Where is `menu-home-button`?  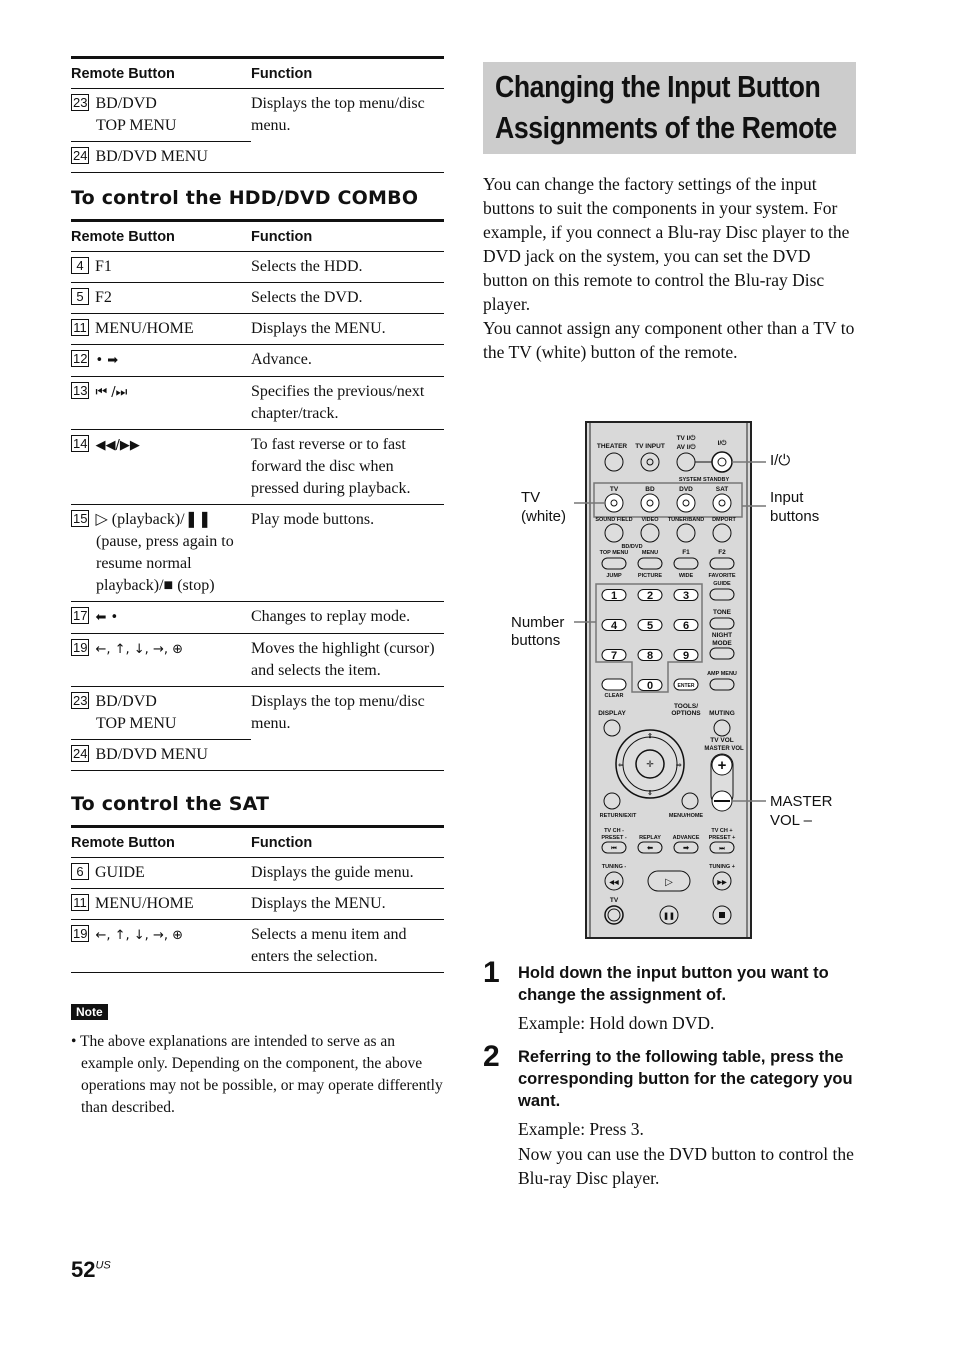
menu-home-button is located at coordinates (690, 801).